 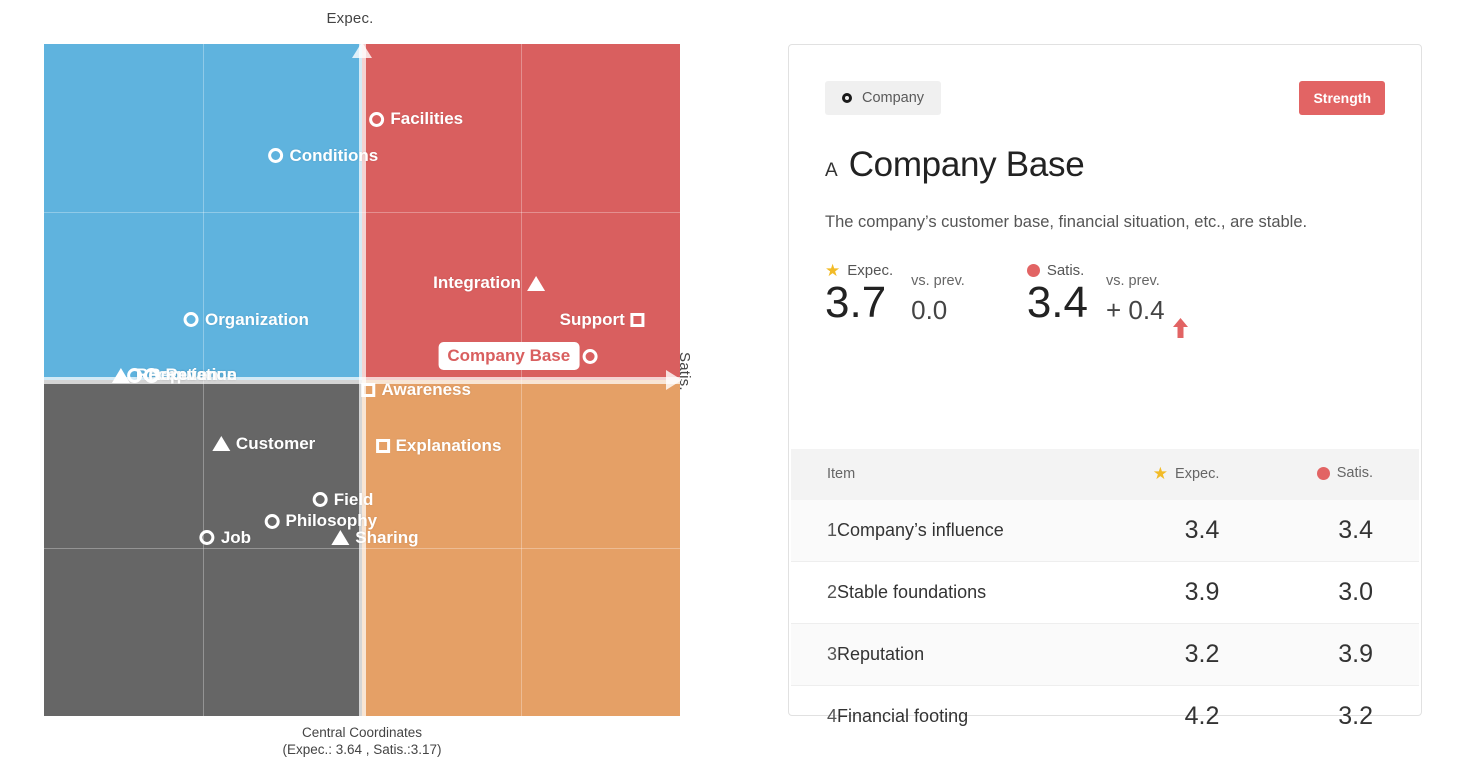 I want to click on table-row: 3 Reputation 3.2 3.9, so click(x=1105, y=654).